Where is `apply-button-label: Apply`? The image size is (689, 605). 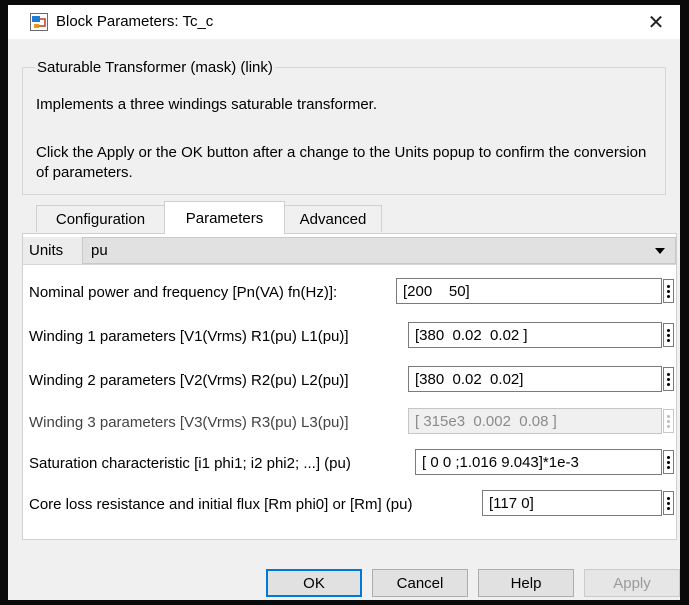
apply-button-label: Apply is located at coordinates (632, 583).